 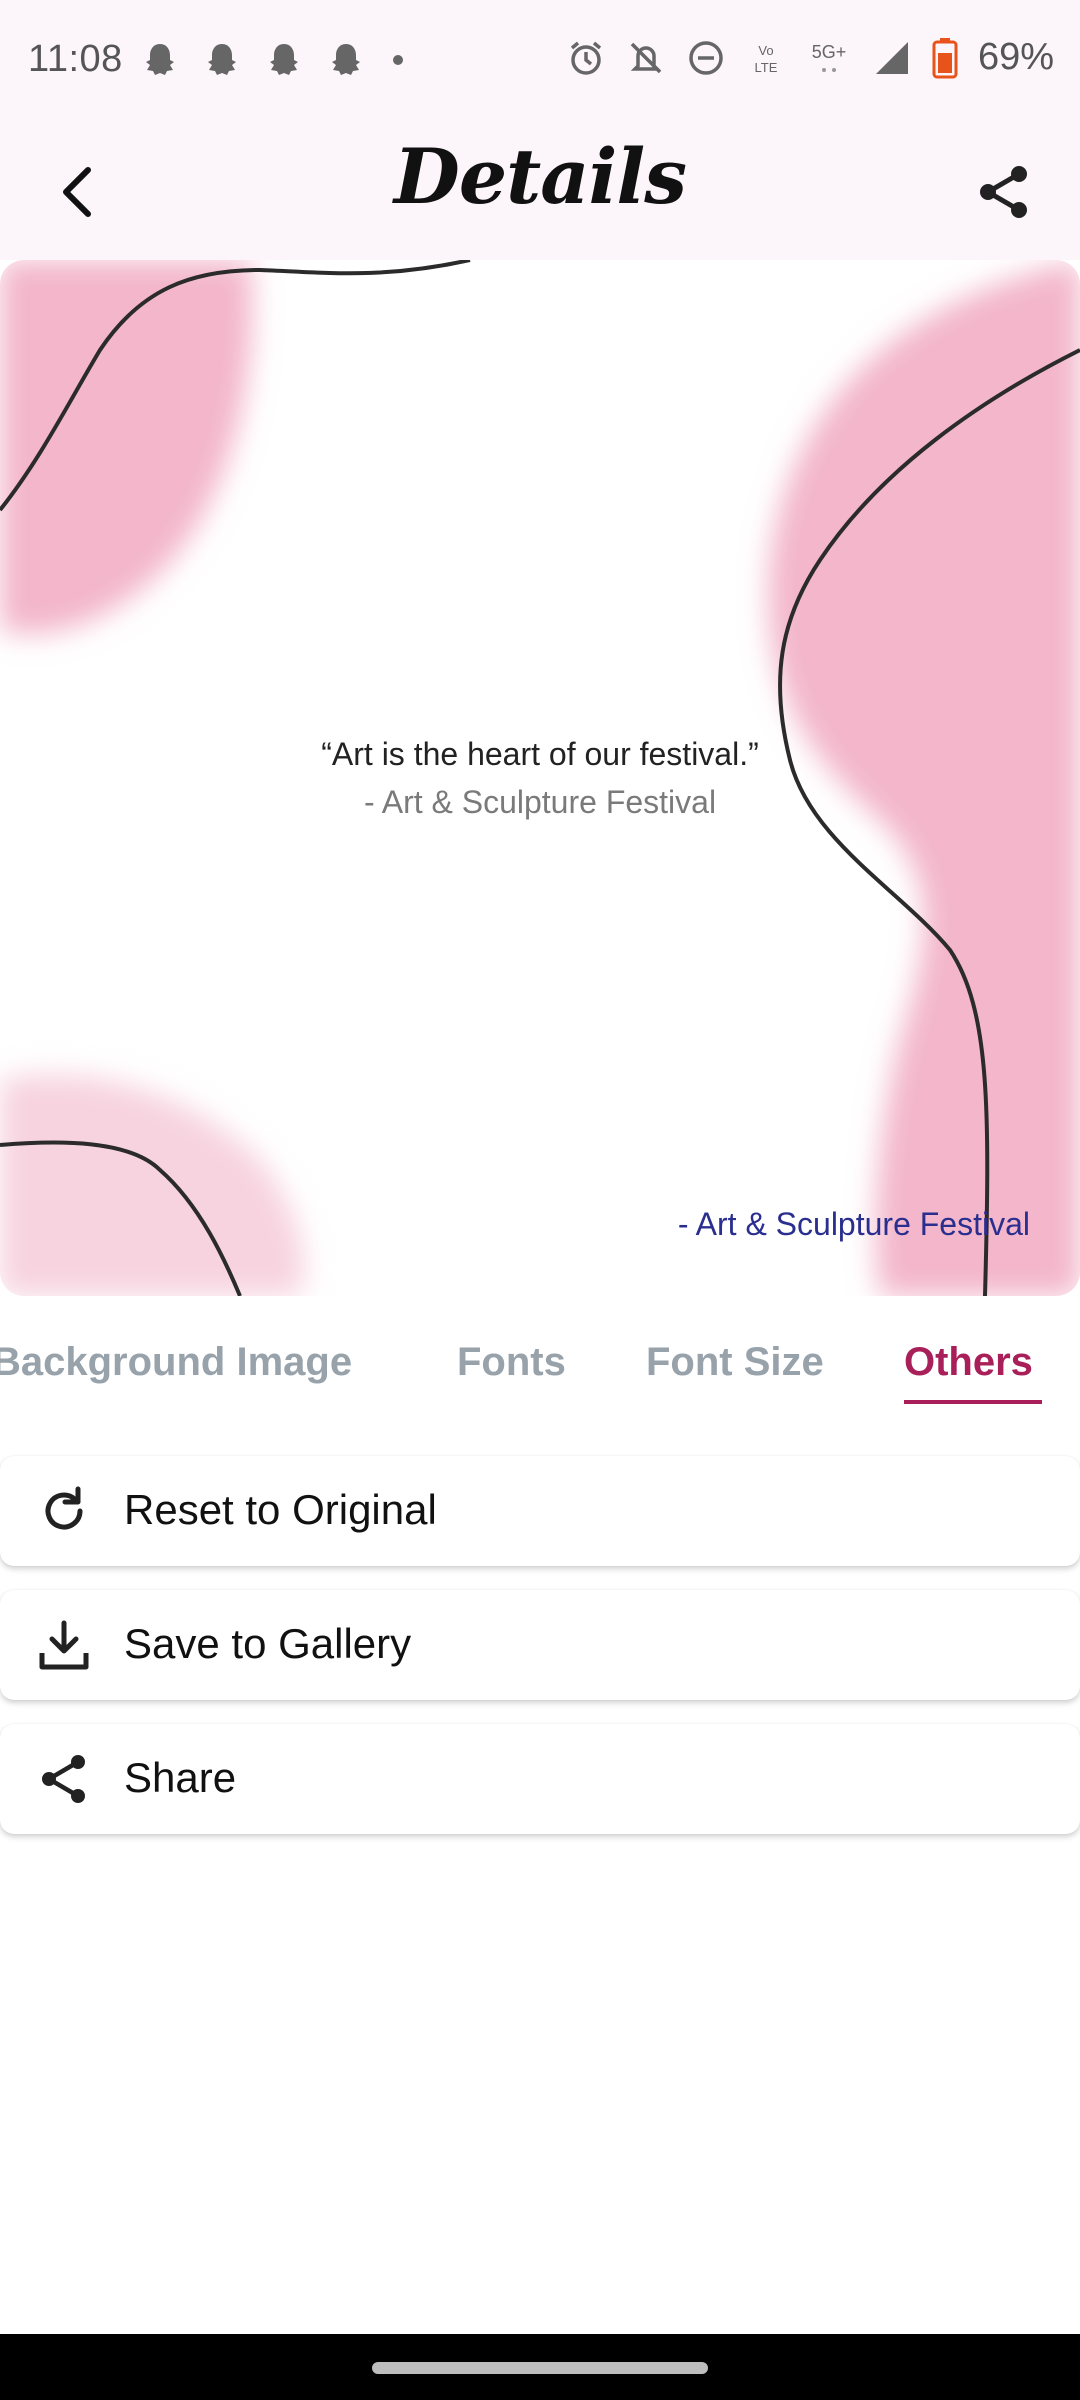 What do you see at coordinates (268, 1643) in the screenshot?
I see `save-to-gallery-label: Save to Gallery` at bounding box center [268, 1643].